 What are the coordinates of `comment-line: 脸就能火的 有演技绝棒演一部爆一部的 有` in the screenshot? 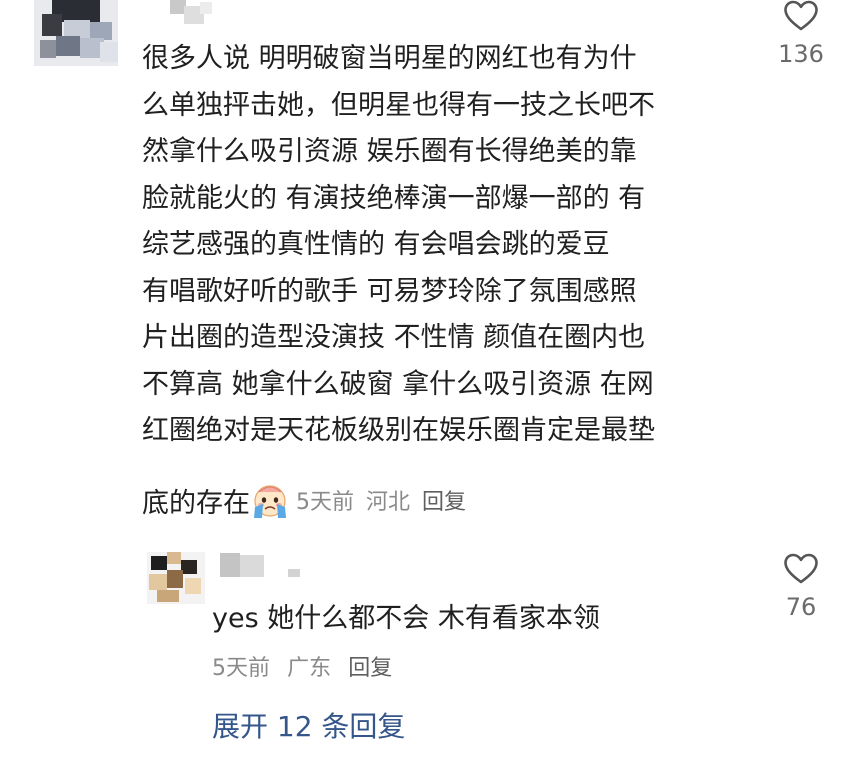 It's located at (394, 198).